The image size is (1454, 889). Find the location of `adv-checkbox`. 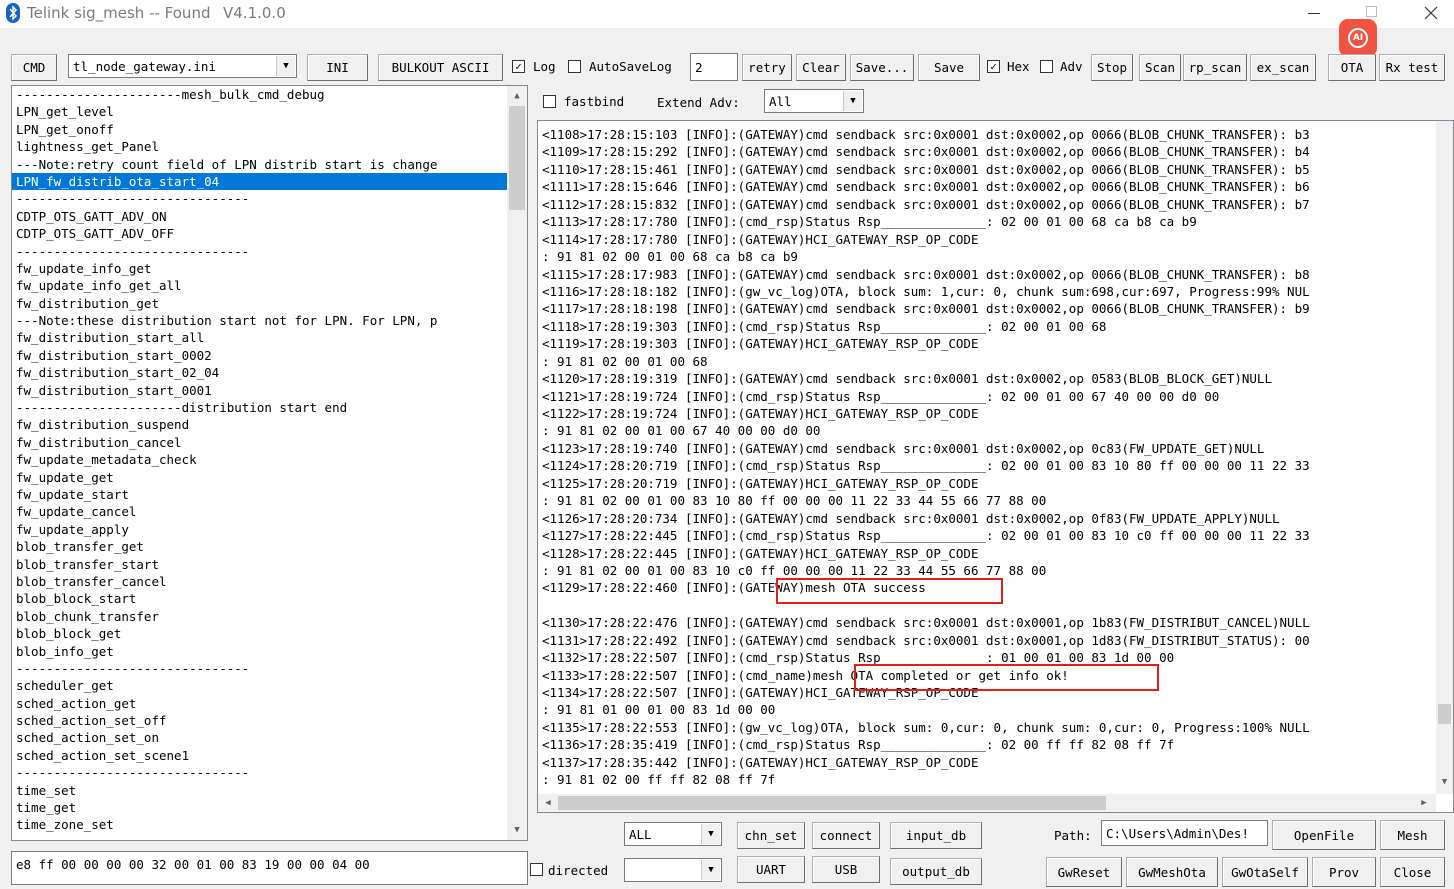

adv-checkbox is located at coordinates (1046, 66).